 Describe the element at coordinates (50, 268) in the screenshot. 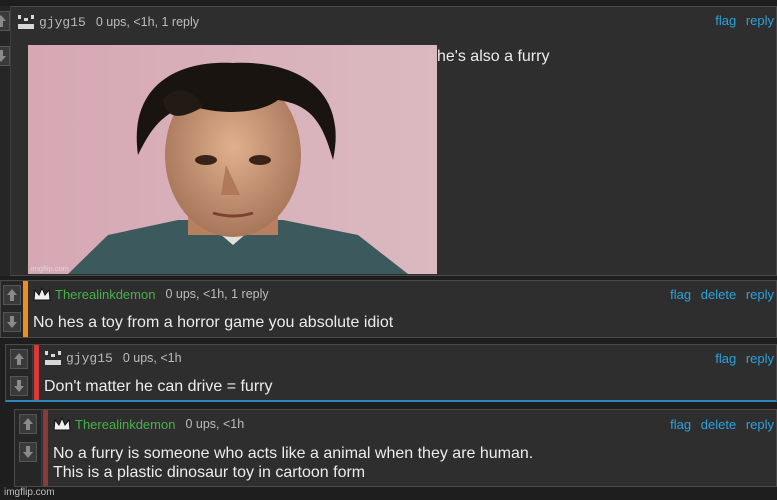

I see `image-watermark: imgflip.com` at that location.